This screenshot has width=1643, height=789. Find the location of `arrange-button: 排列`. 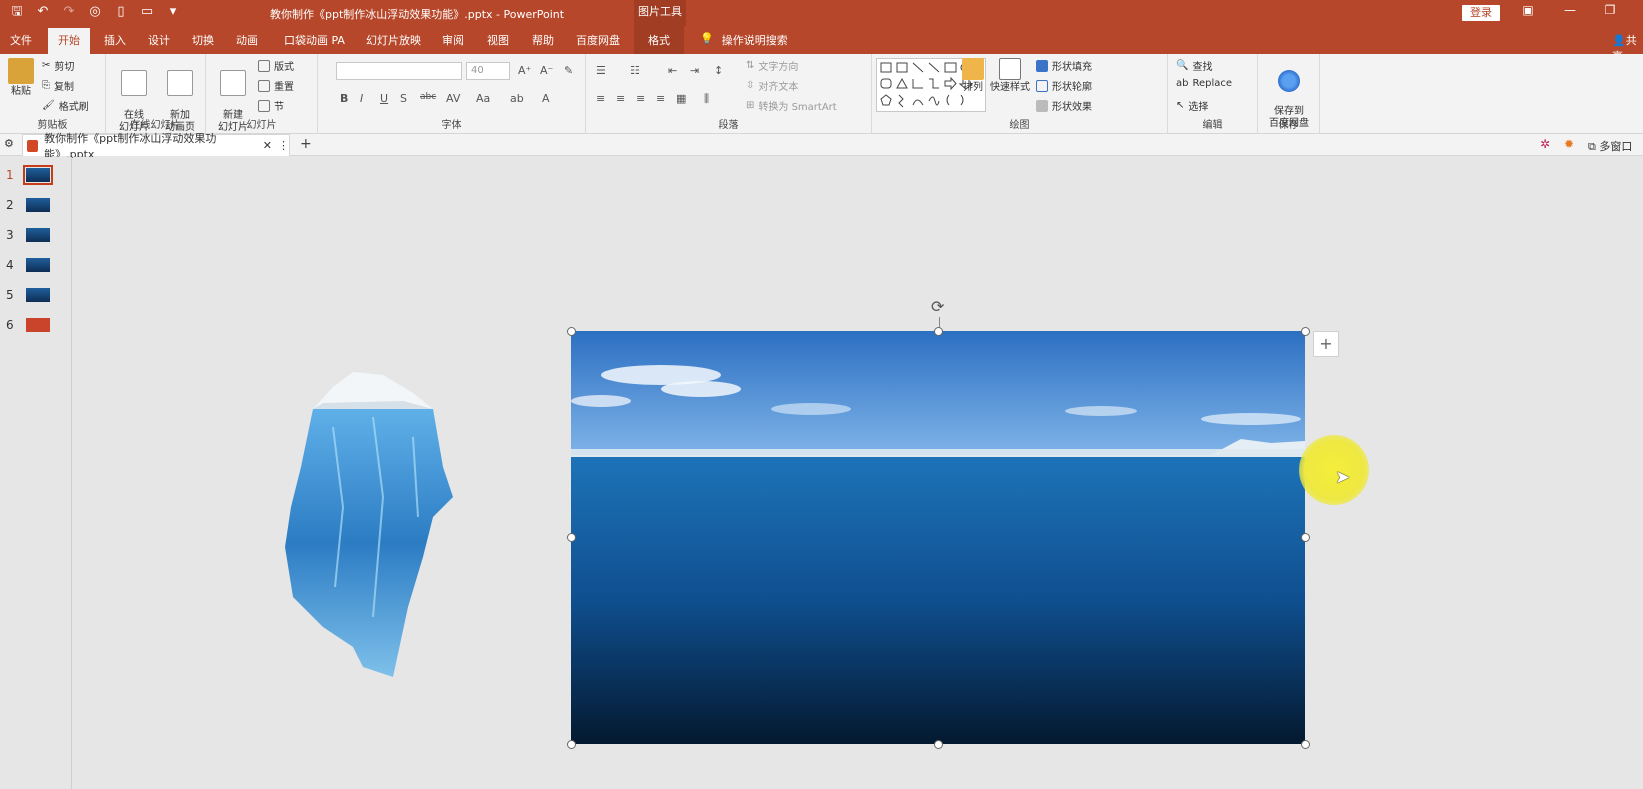

arrange-button: 排列 is located at coordinates (973, 76).